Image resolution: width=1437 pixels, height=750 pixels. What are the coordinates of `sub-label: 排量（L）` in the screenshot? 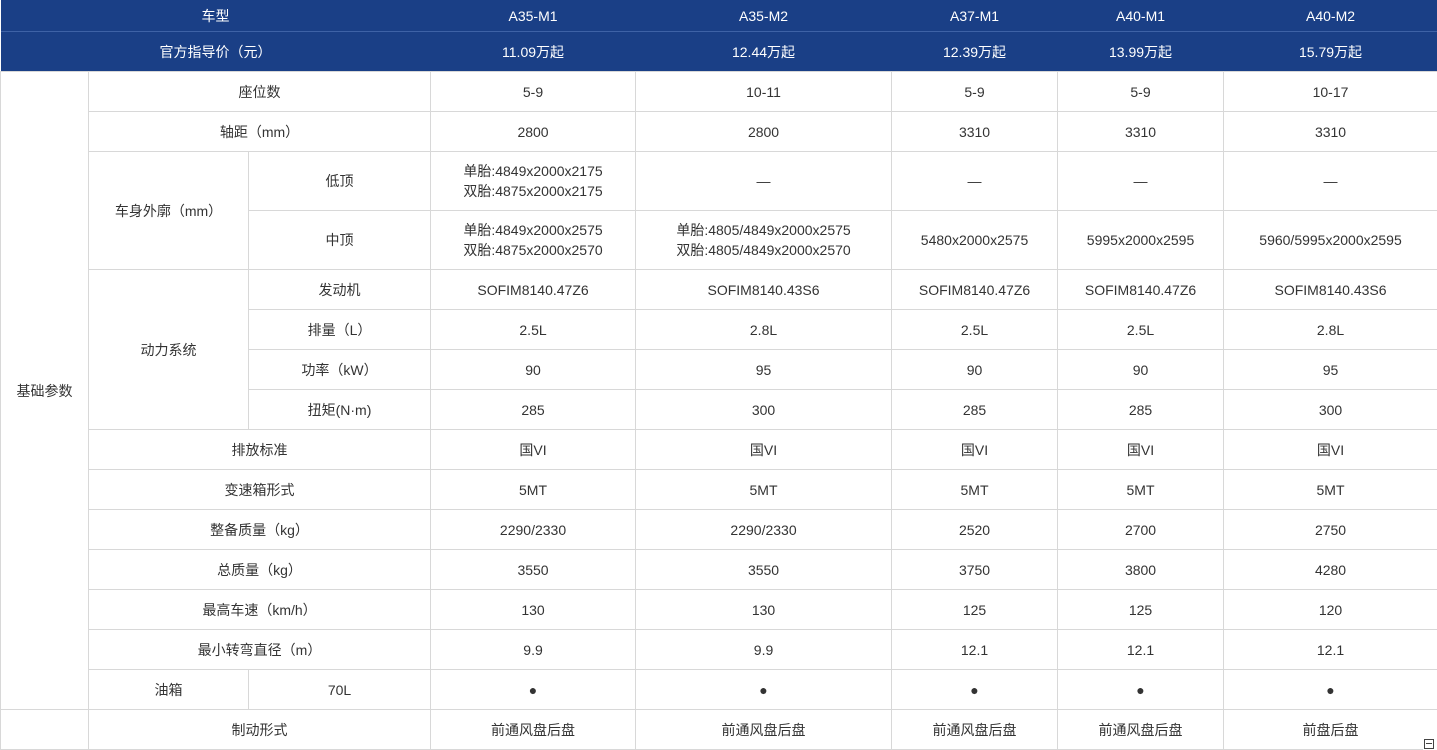 It's located at (339, 329).